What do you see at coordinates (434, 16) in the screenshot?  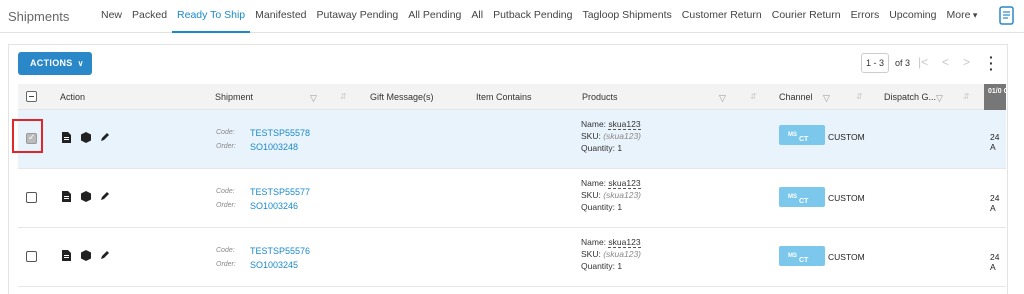 I see `tab-all-pending: All Pending` at bounding box center [434, 16].